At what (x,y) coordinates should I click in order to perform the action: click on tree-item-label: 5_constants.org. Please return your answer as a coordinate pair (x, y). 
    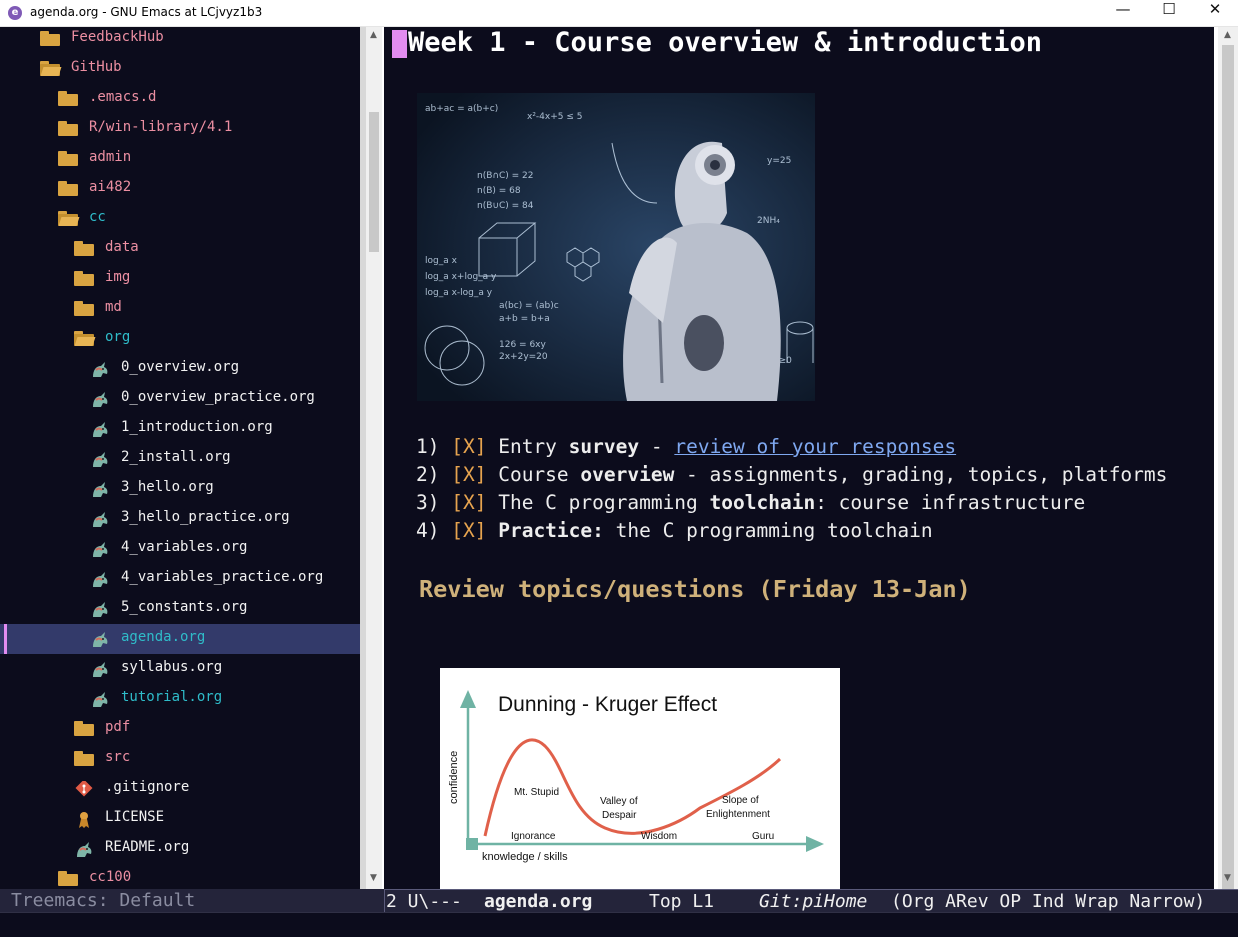
    Looking at the image, I should click on (184, 607).